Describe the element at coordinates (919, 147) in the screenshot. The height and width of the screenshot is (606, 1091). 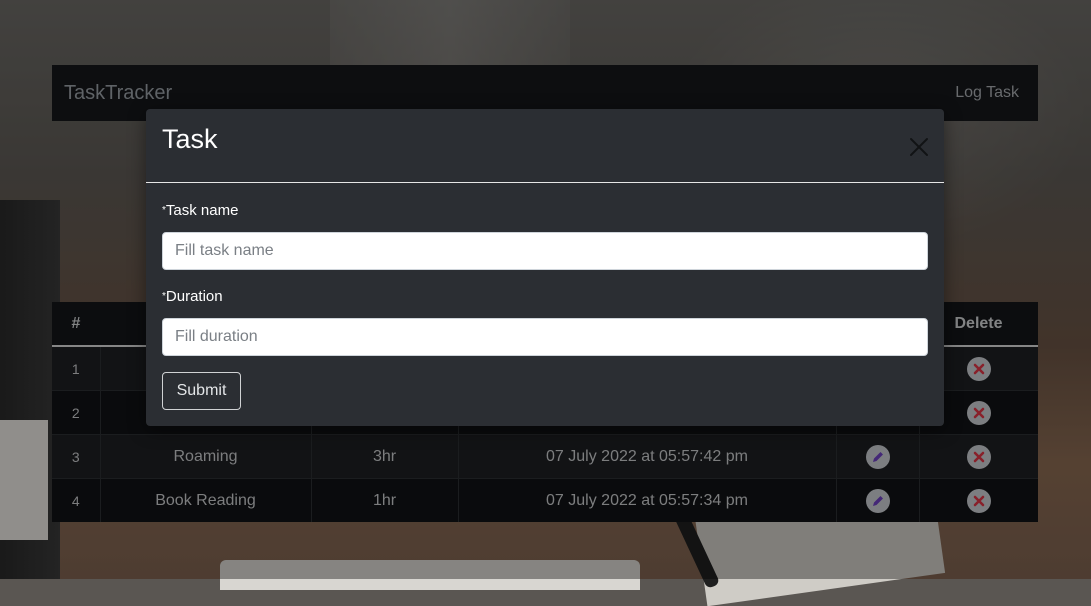
I see `close-icon` at that location.